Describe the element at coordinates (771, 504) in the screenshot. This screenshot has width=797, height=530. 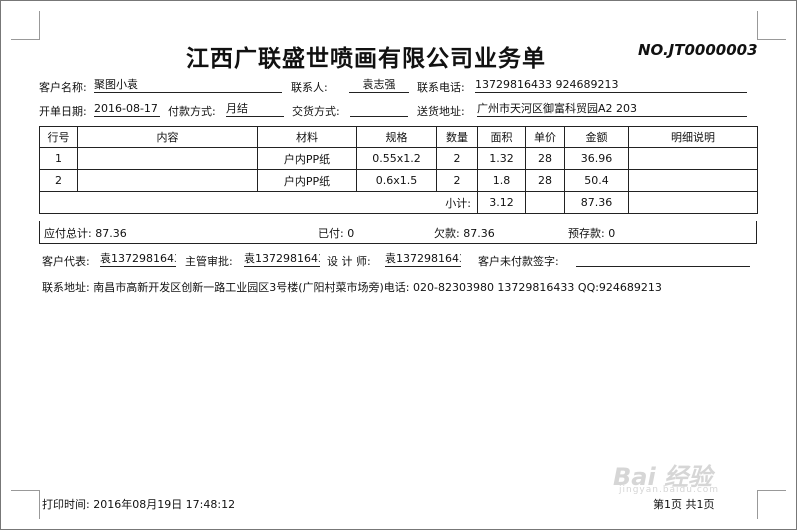
I see `crop-mark-bottom-right` at that location.